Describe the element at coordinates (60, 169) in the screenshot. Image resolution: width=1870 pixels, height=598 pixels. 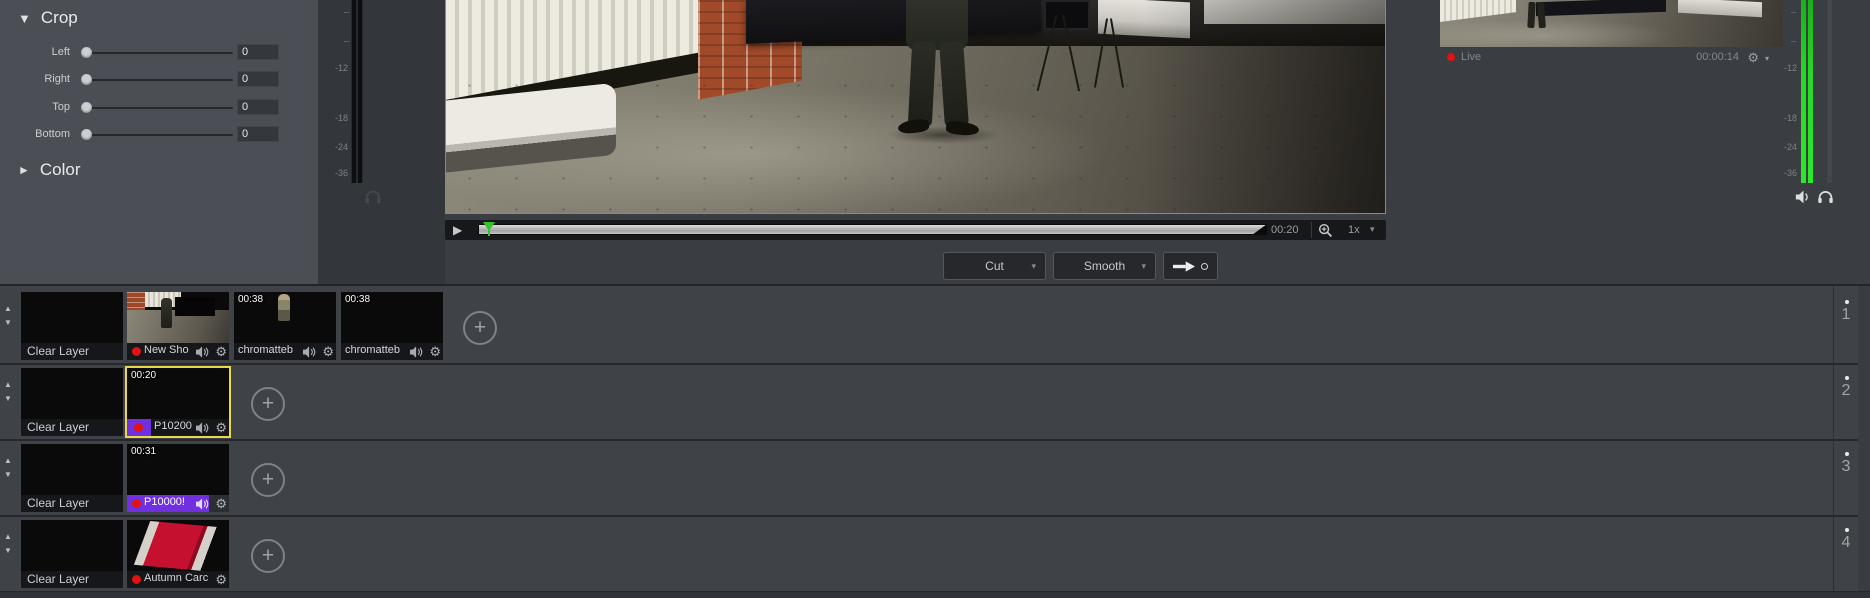
I see `color-panel-title: Color` at that location.